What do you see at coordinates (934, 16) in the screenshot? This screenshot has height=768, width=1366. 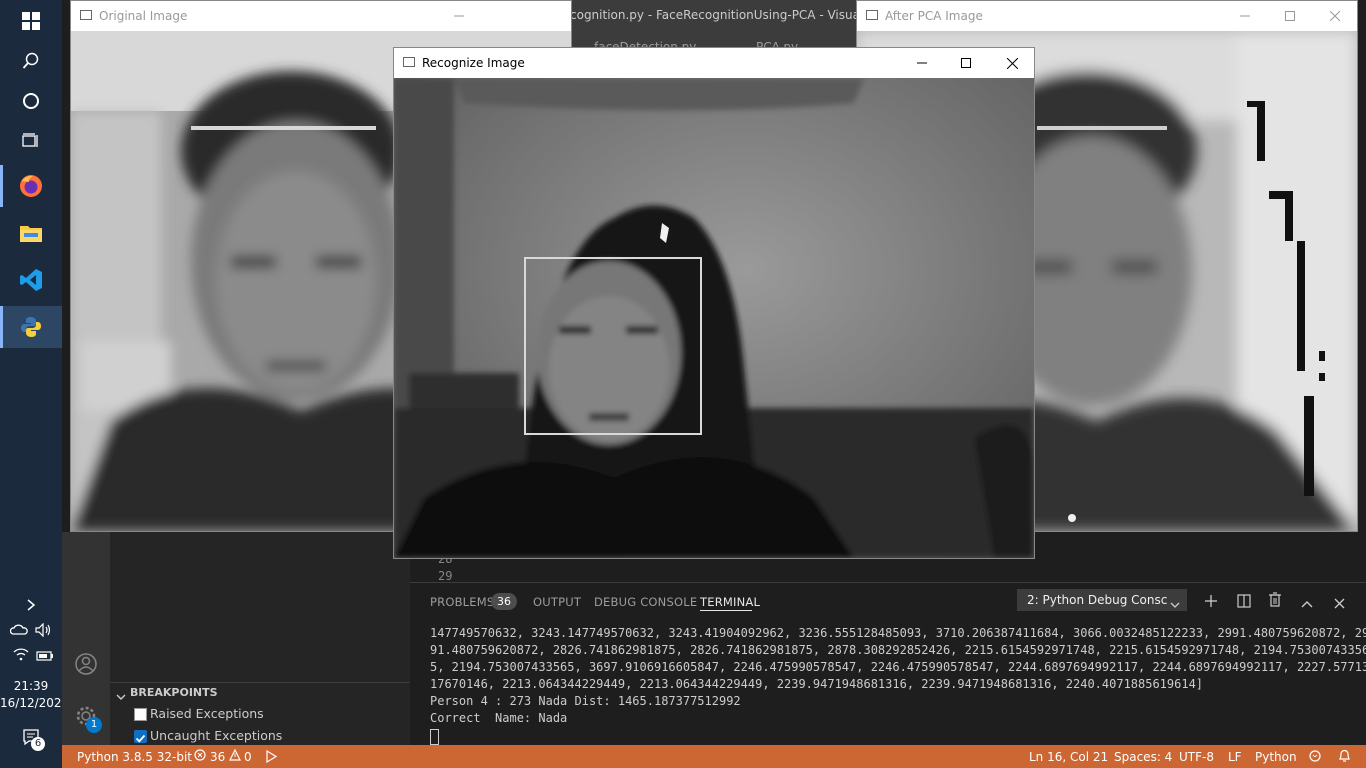 I see `window-title: After PCA Image` at bounding box center [934, 16].